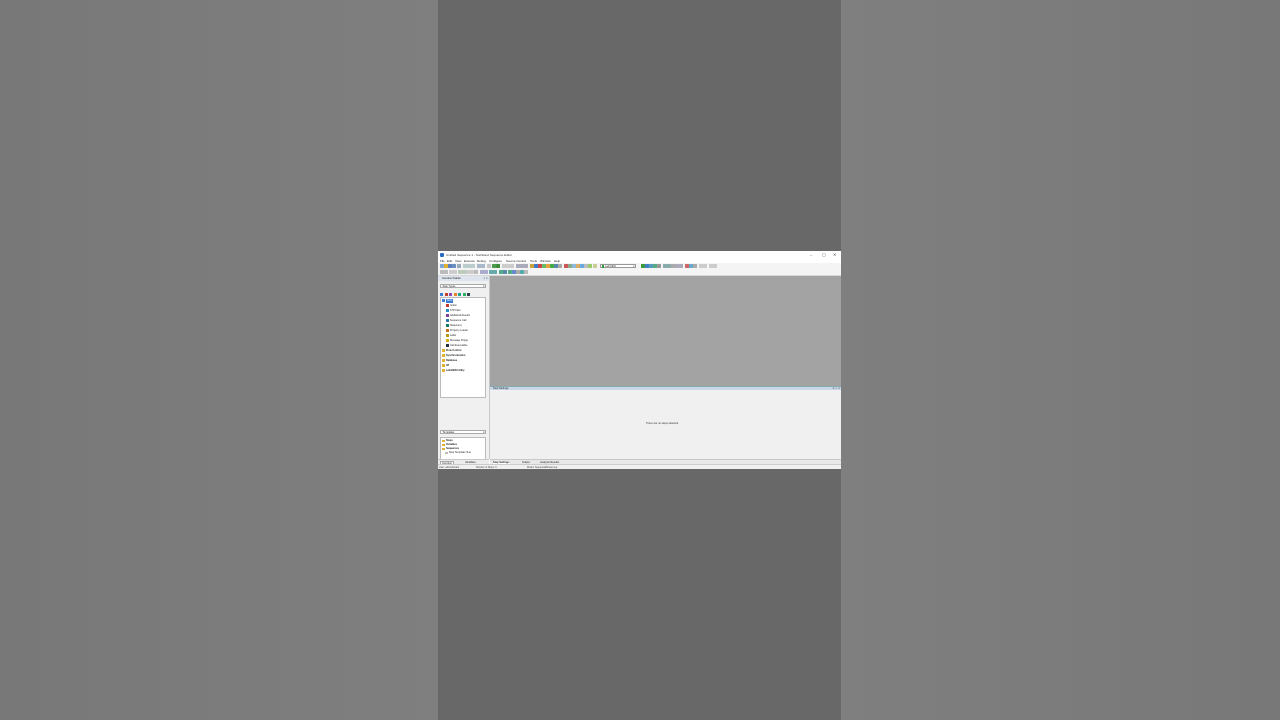 The width and height of the screenshot is (1280, 720). What do you see at coordinates (508, 266) in the screenshot?
I see `terminate-icon` at bounding box center [508, 266].